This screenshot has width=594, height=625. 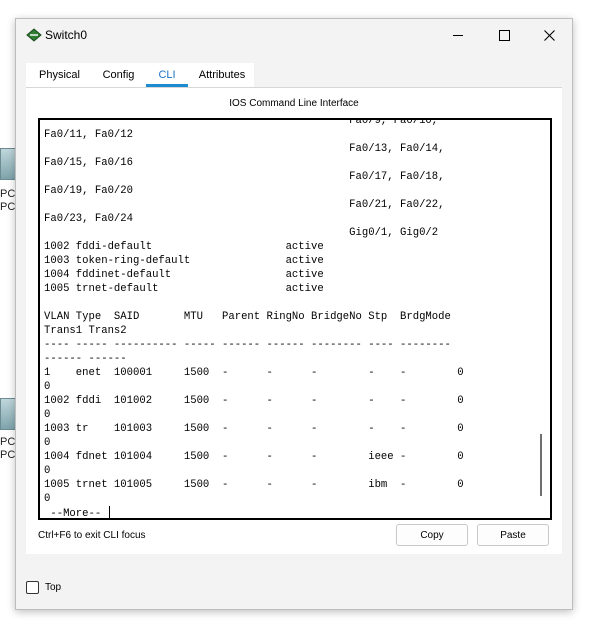 What do you see at coordinates (294, 103) in the screenshot?
I see `panel-title: IOS Command Line Interface` at bounding box center [294, 103].